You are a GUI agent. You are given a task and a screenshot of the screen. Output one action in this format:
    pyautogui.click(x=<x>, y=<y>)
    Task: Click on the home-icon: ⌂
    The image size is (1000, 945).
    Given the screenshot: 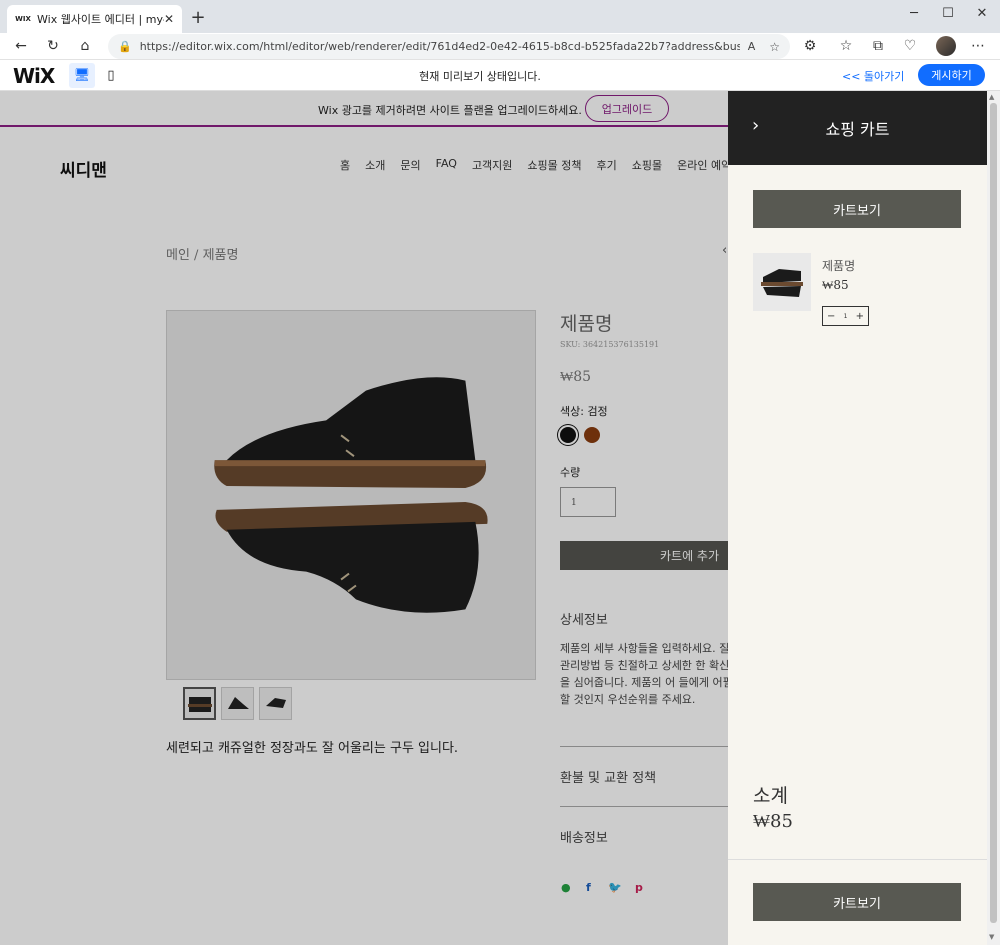 What is the action you would take?
    pyautogui.click(x=85, y=46)
    